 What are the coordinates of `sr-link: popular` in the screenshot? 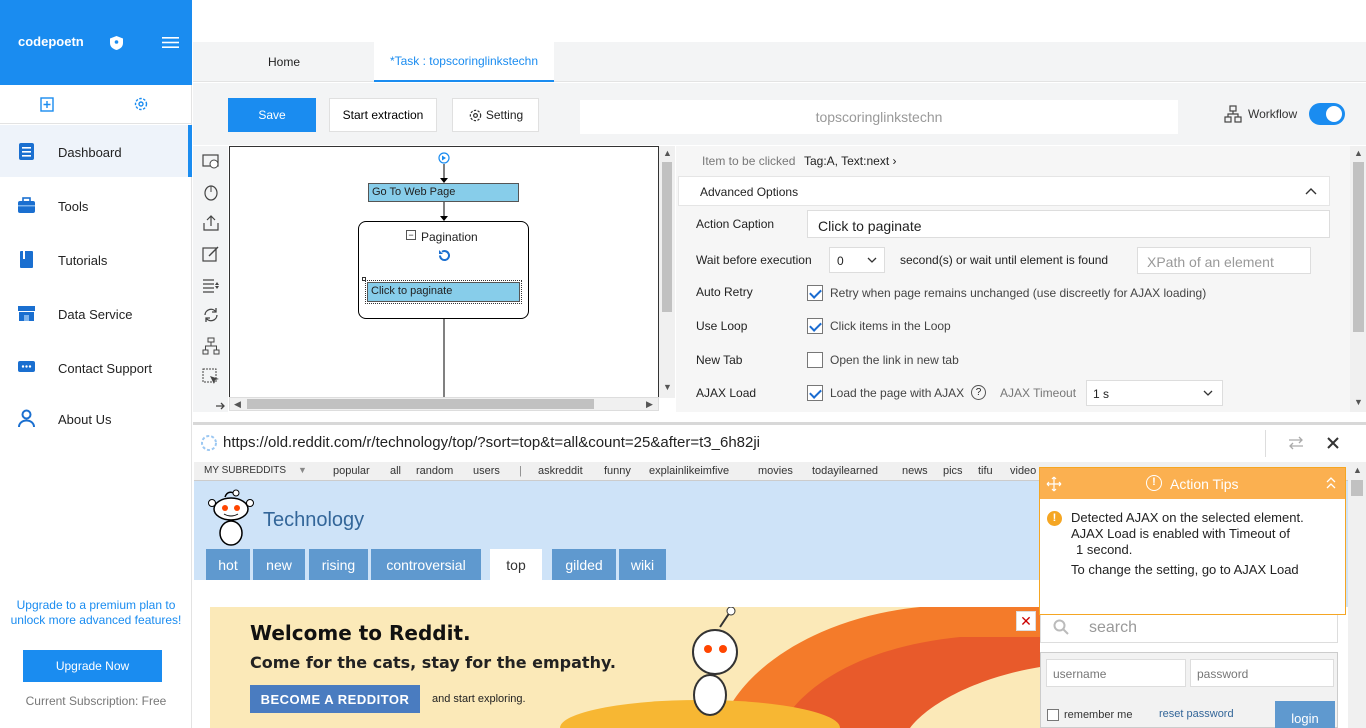 It's located at (351, 471).